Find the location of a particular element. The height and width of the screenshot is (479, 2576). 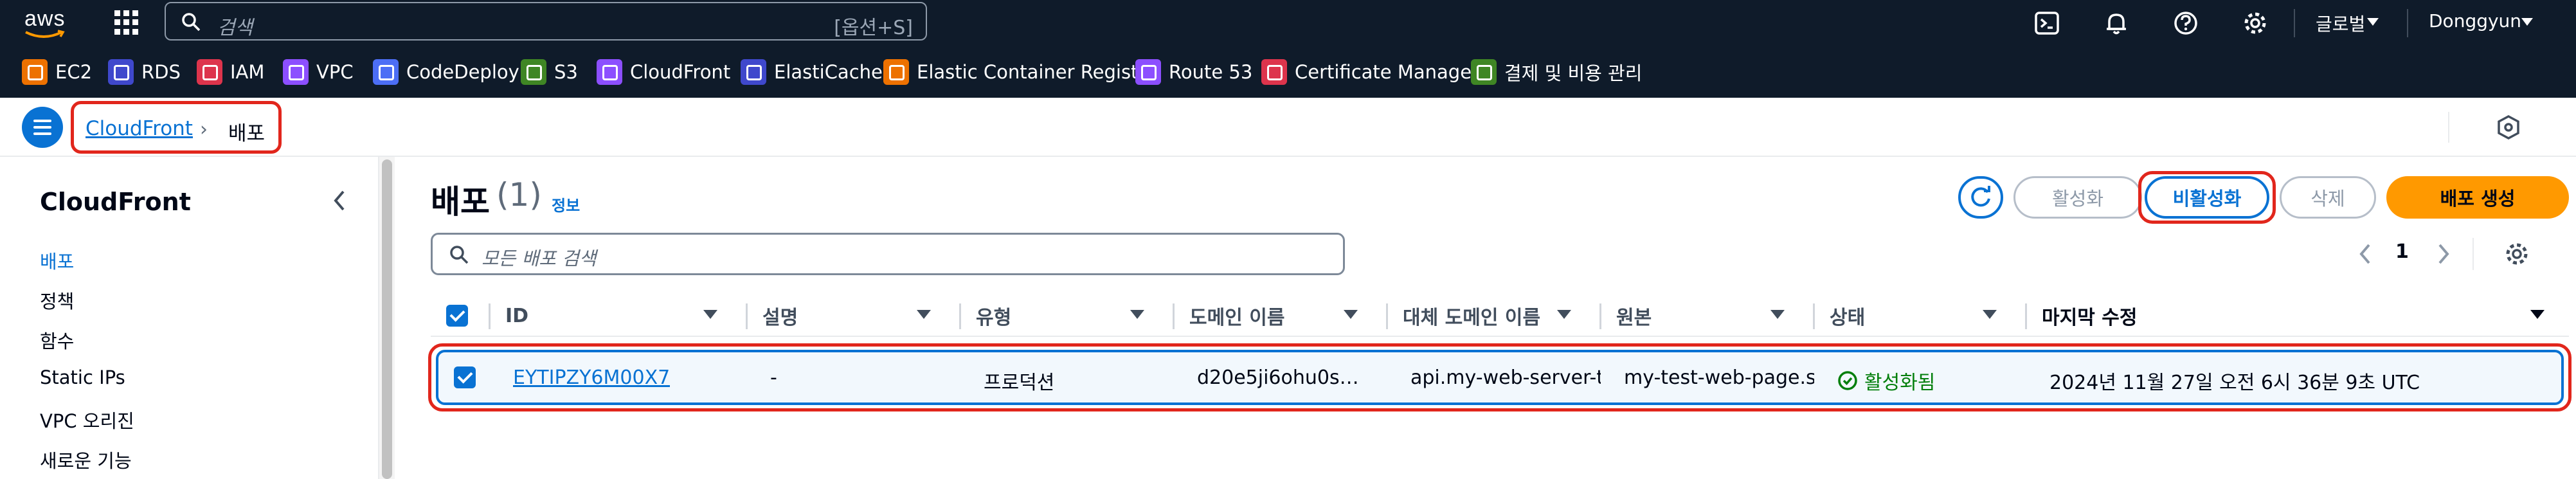

service-shortcut-ec2: EC2 is located at coordinates (57, 72).